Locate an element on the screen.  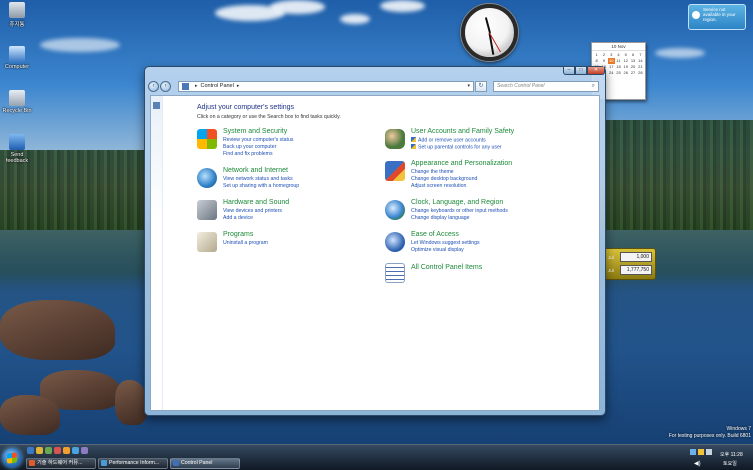
stock-label: Jul is located at coordinates (611, 257).